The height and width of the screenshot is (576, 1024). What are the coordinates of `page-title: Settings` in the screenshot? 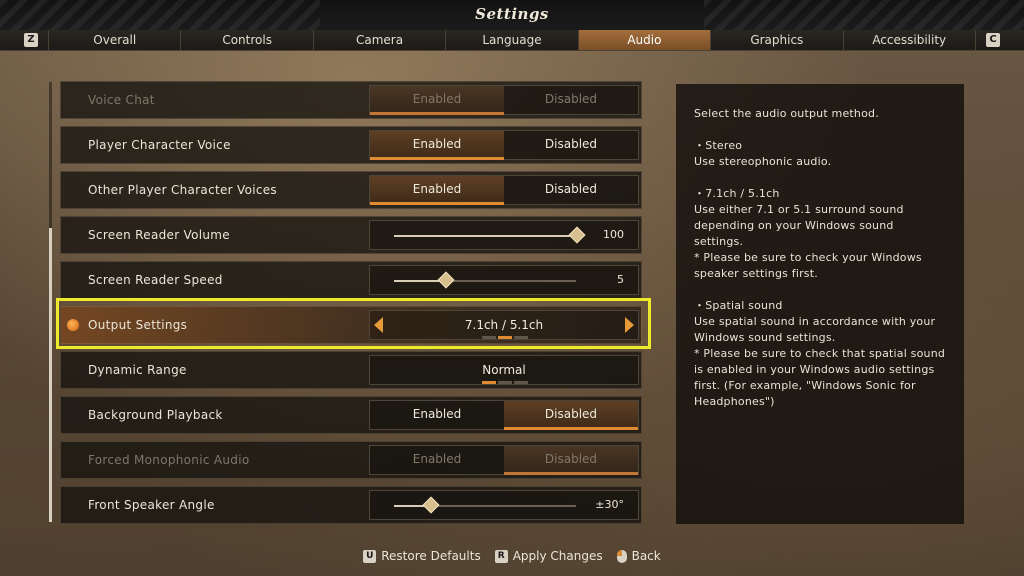 It's located at (512, 14).